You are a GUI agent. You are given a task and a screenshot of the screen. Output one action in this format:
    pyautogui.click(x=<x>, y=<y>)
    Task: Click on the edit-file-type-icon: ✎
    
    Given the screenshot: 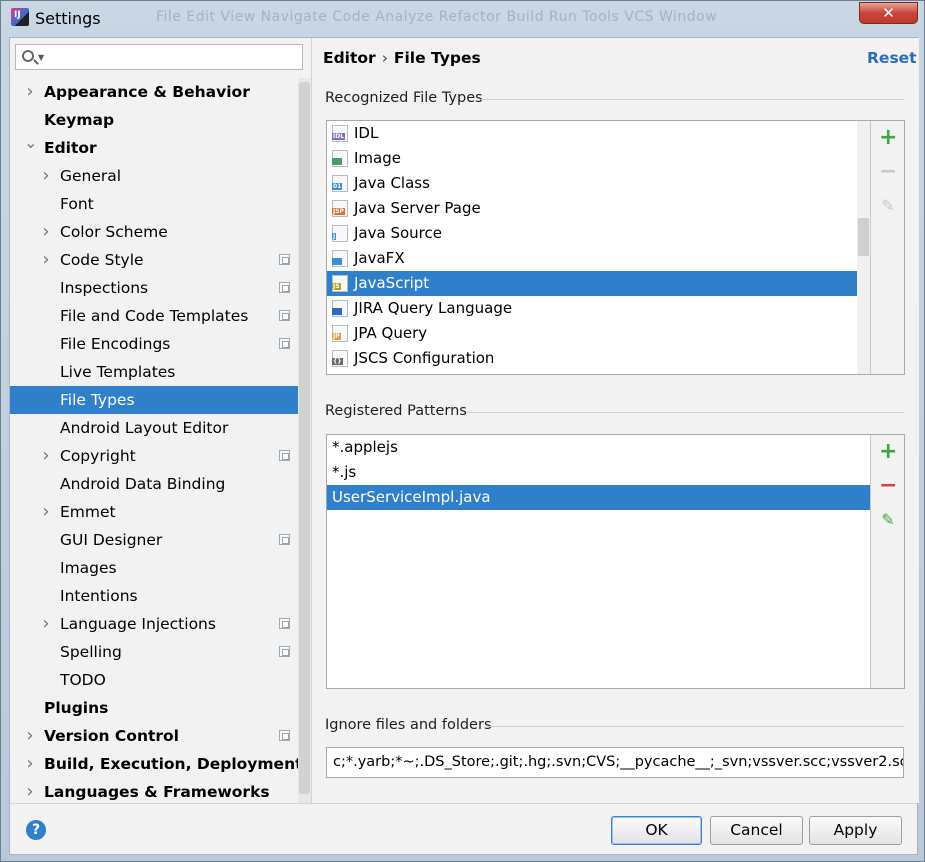 What is the action you would take?
    pyautogui.click(x=888, y=206)
    